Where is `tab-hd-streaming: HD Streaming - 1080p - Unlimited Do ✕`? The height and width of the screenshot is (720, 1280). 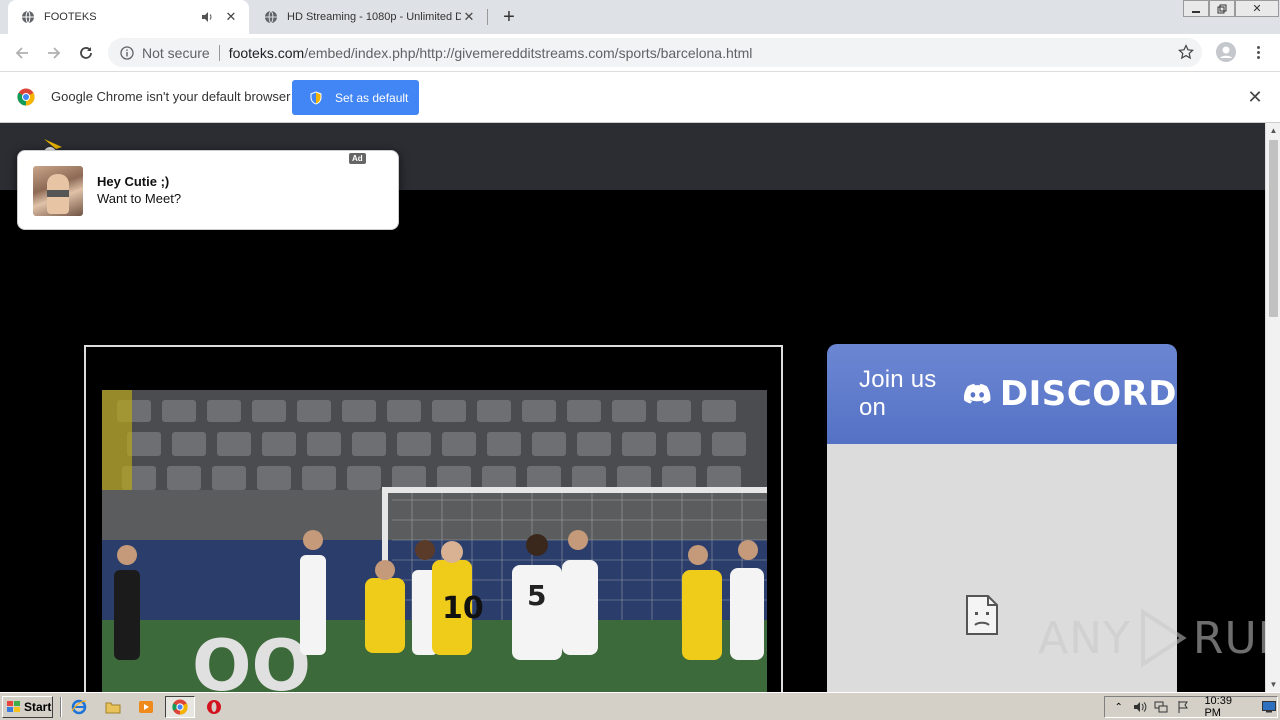 tab-hd-streaming: HD Streaming - 1080p - Unlimited Do ✕ is located at coordinates (369, 17).